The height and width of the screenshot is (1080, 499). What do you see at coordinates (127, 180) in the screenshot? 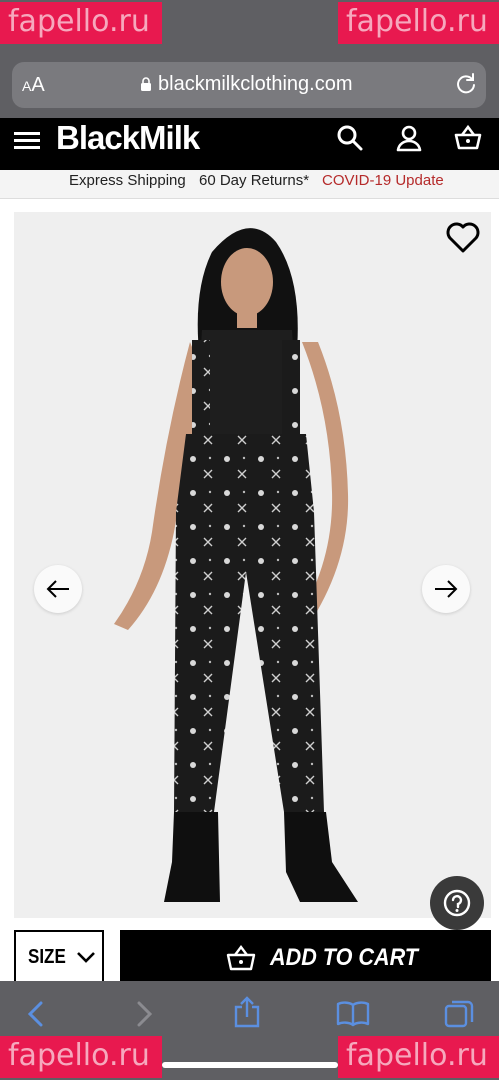
I see `promo-express-shipping: Express Shipping` at bounding box center [127, 180].